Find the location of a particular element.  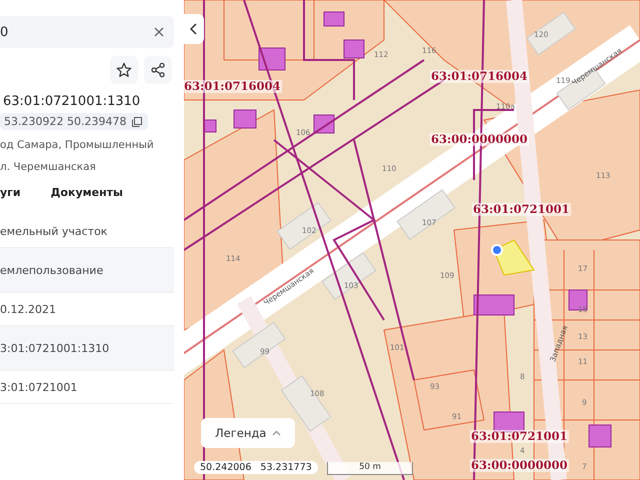

legend-button: Легенда is located at coordinates (248, 433).